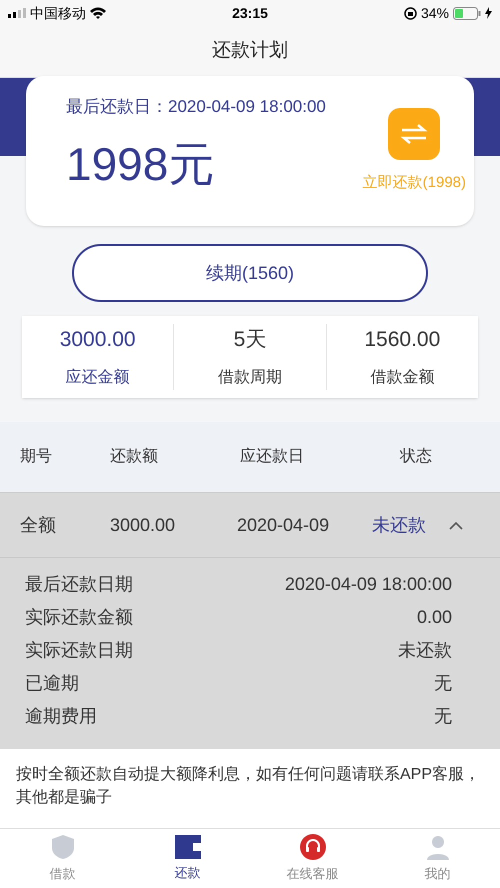  I want to click on person-icon, so click(437, 847).